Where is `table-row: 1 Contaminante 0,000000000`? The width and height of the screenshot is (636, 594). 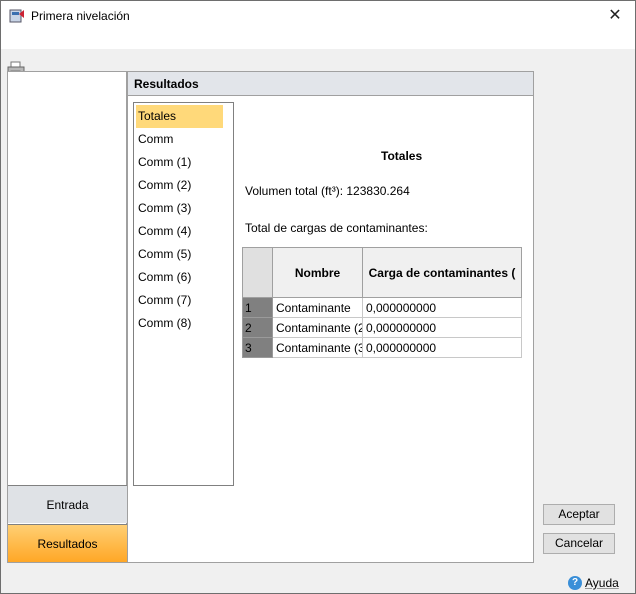
table-row: 1 Contaminante 0,000000000 is located at coordinates (382, 307).